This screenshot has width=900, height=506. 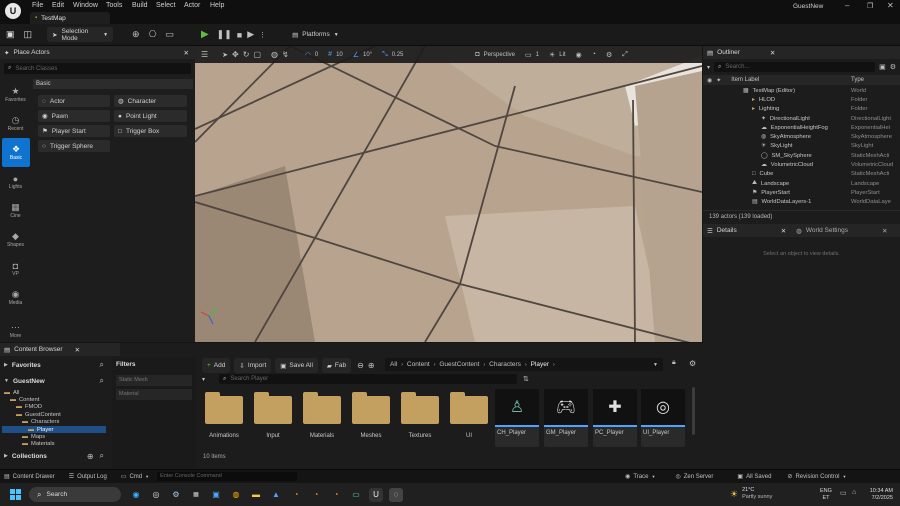 I want to click on sidebar-vp: ◘ VP, so click(x=15, y=268).